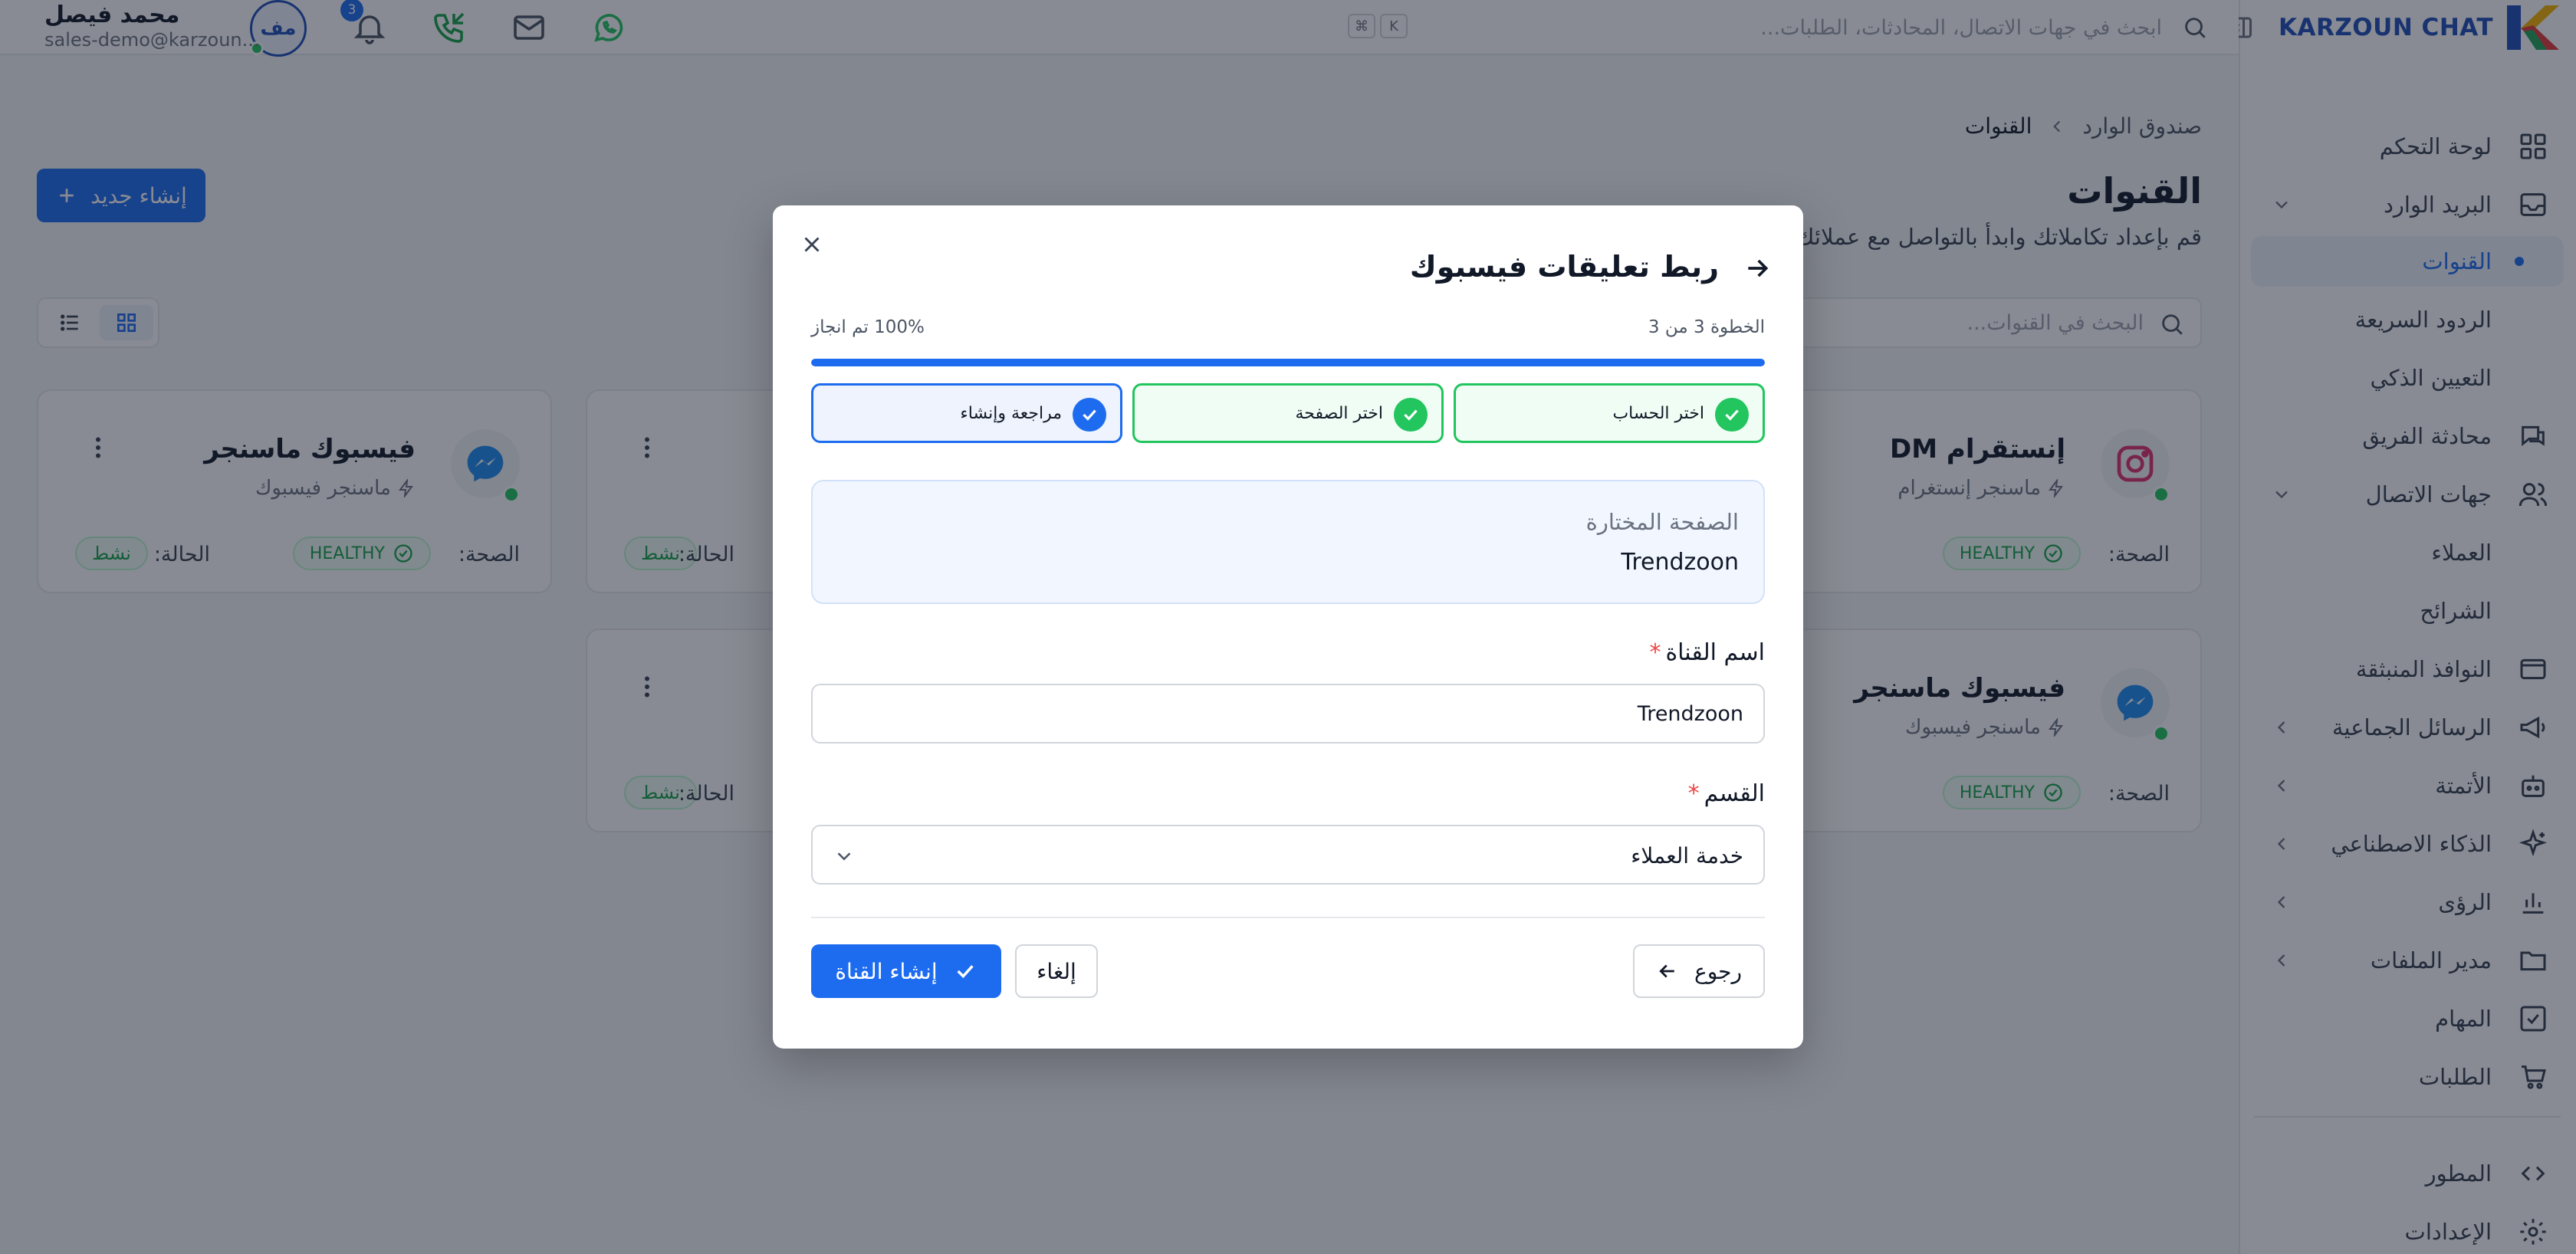 This screenshot has height=1254, width=2576. Describe the element at coordinates (1288, 855) in the screenshot. I see `department-select: خدمة العملاء` at that location.